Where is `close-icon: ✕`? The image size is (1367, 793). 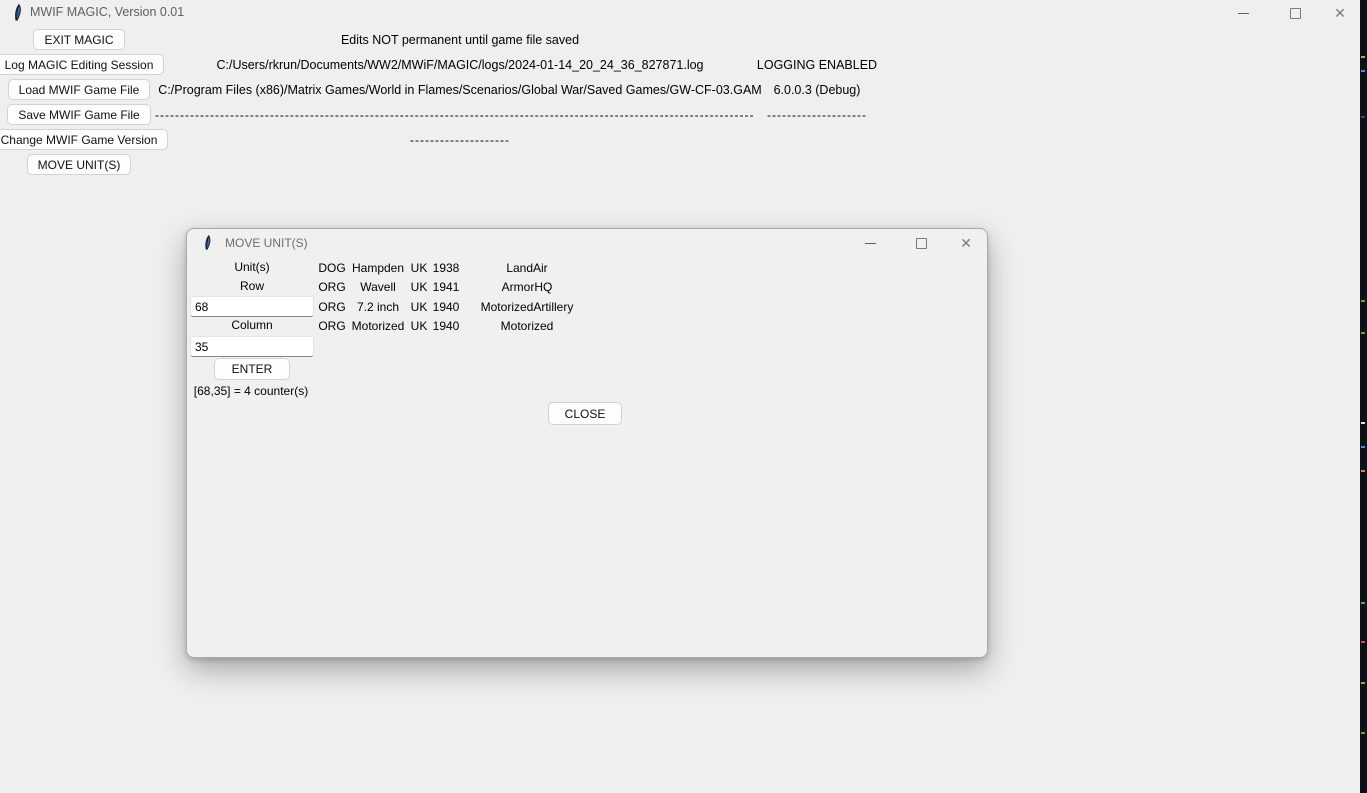 close-icon: ✕ is located at coordinates (1340, 13).